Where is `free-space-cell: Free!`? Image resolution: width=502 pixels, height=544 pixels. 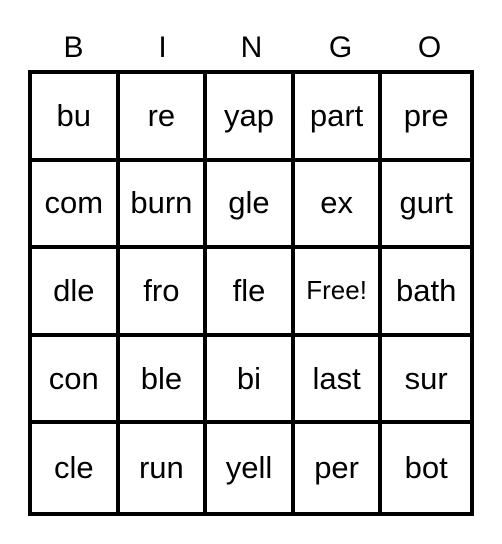 free-space-cell: Free! is located at coordinates (338, 293).